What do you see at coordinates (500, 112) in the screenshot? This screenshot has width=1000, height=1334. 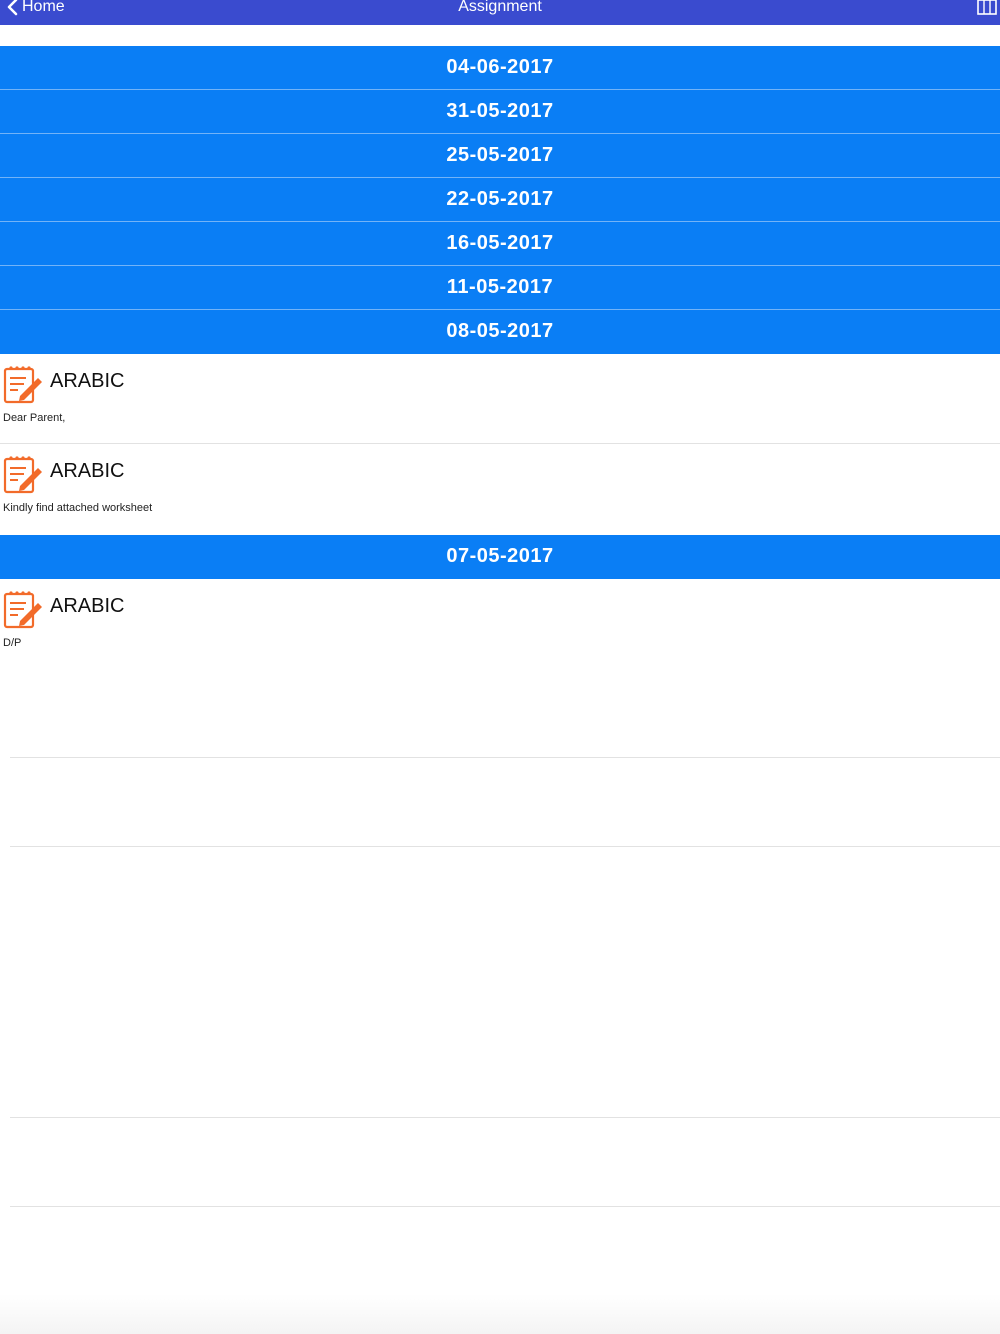 I see `date-header: 31-05-2017` at bounding box center [500, 112].